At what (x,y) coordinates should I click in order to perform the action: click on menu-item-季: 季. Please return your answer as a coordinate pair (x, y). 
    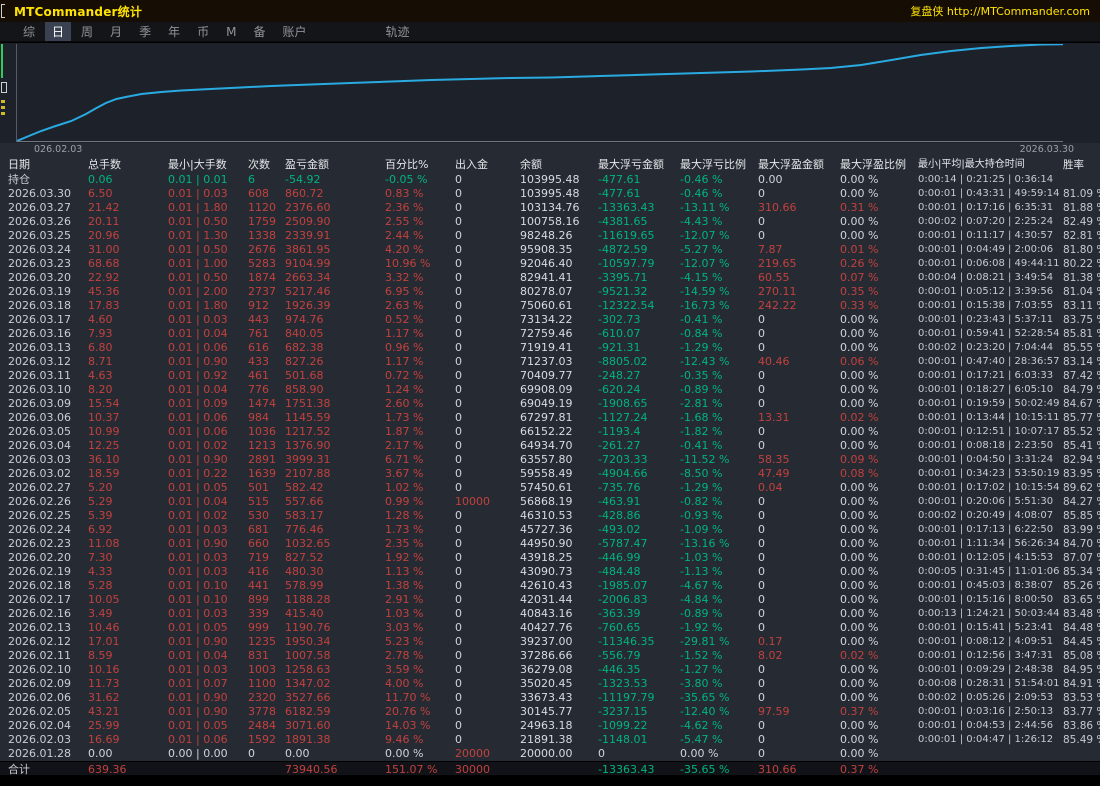
    Looking at the image, I should click on (145, 31).